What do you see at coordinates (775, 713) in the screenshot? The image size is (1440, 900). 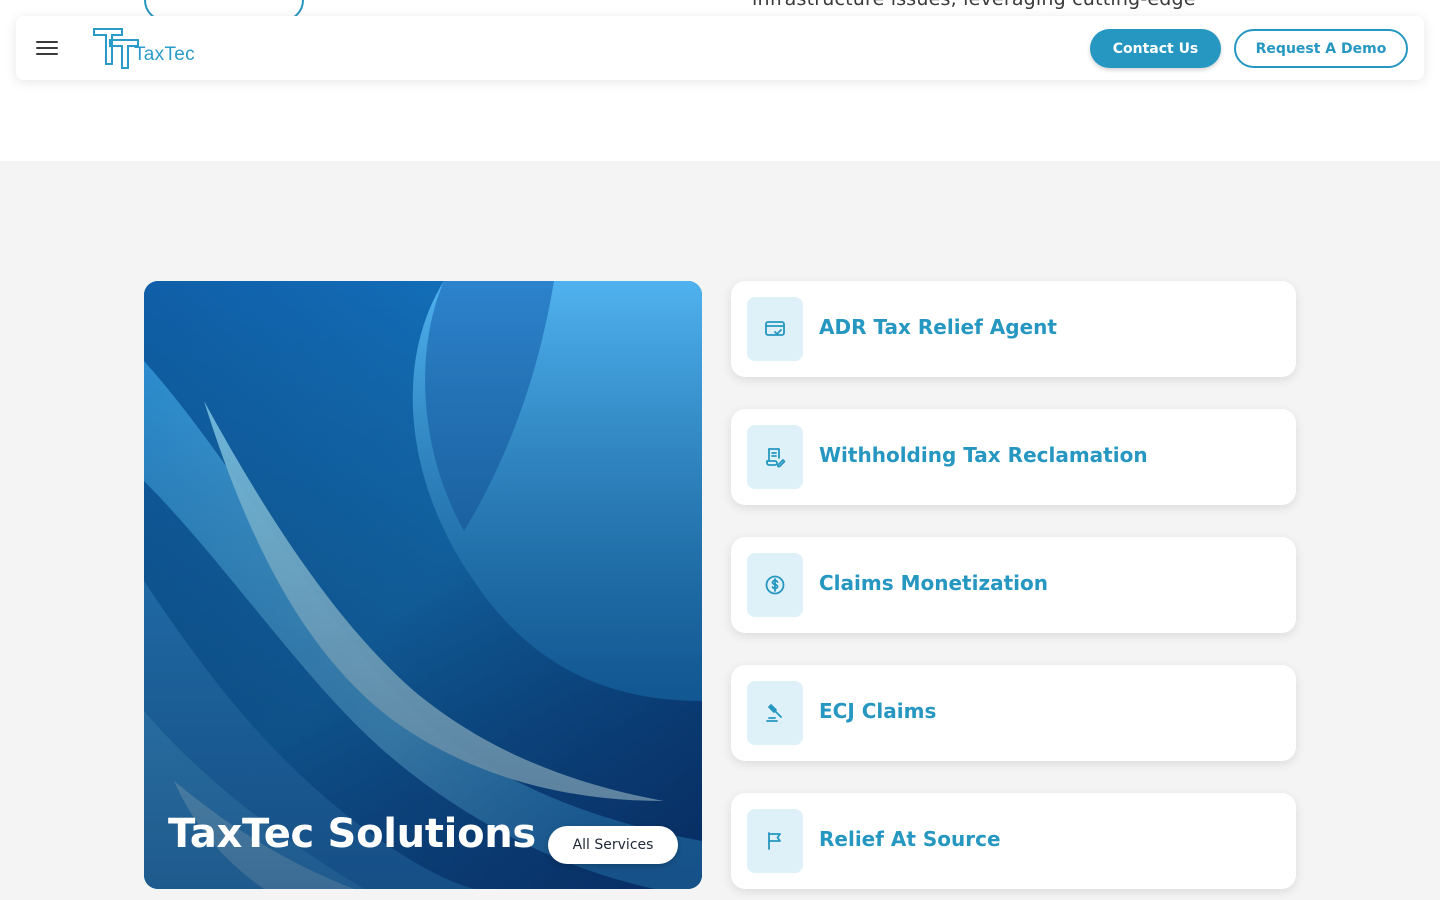 I see `gavel-icon` at bounding box center [775, 713].